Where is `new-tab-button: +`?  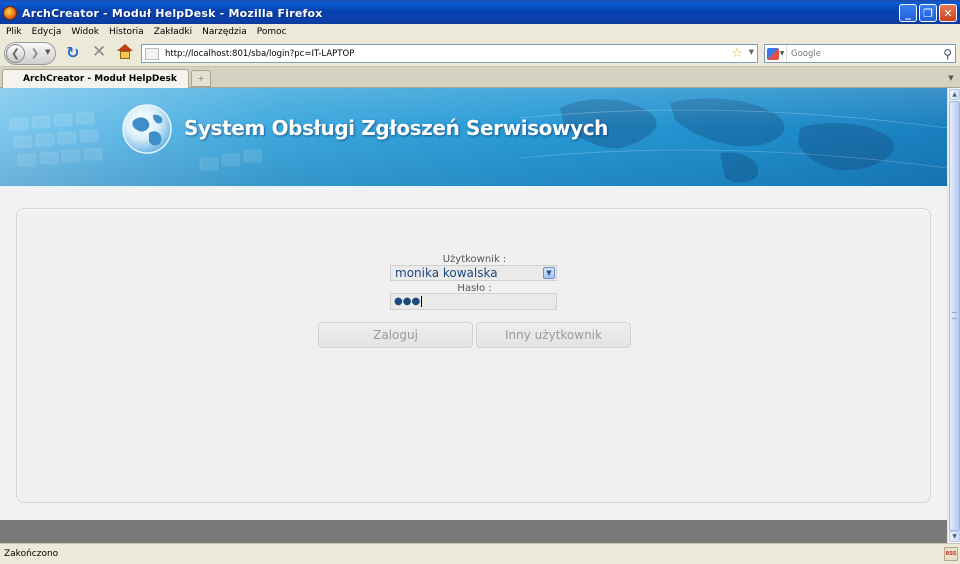
new-tab-button: + is located at coordinates (201, 78).